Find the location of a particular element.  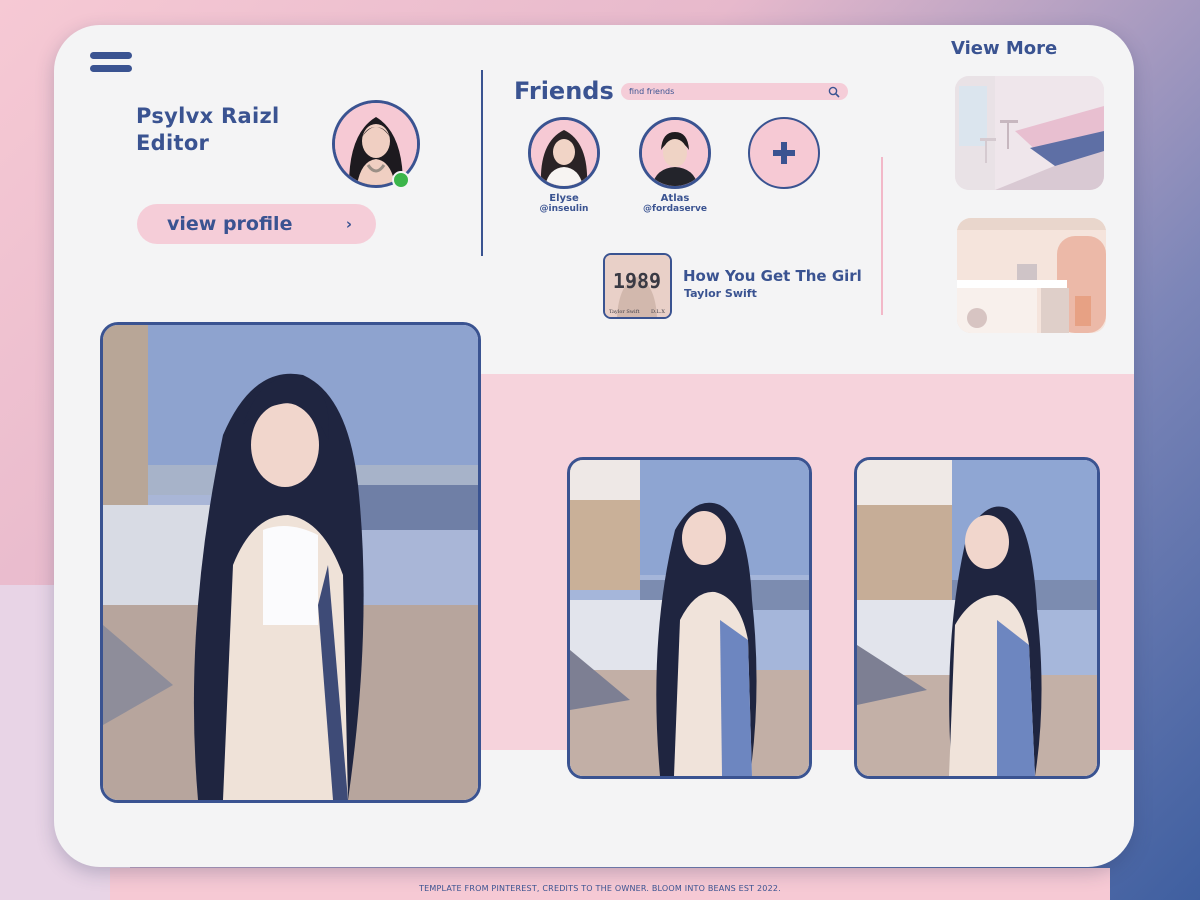

song-artist: Taylor Swift is located at coordinates (720, 293).